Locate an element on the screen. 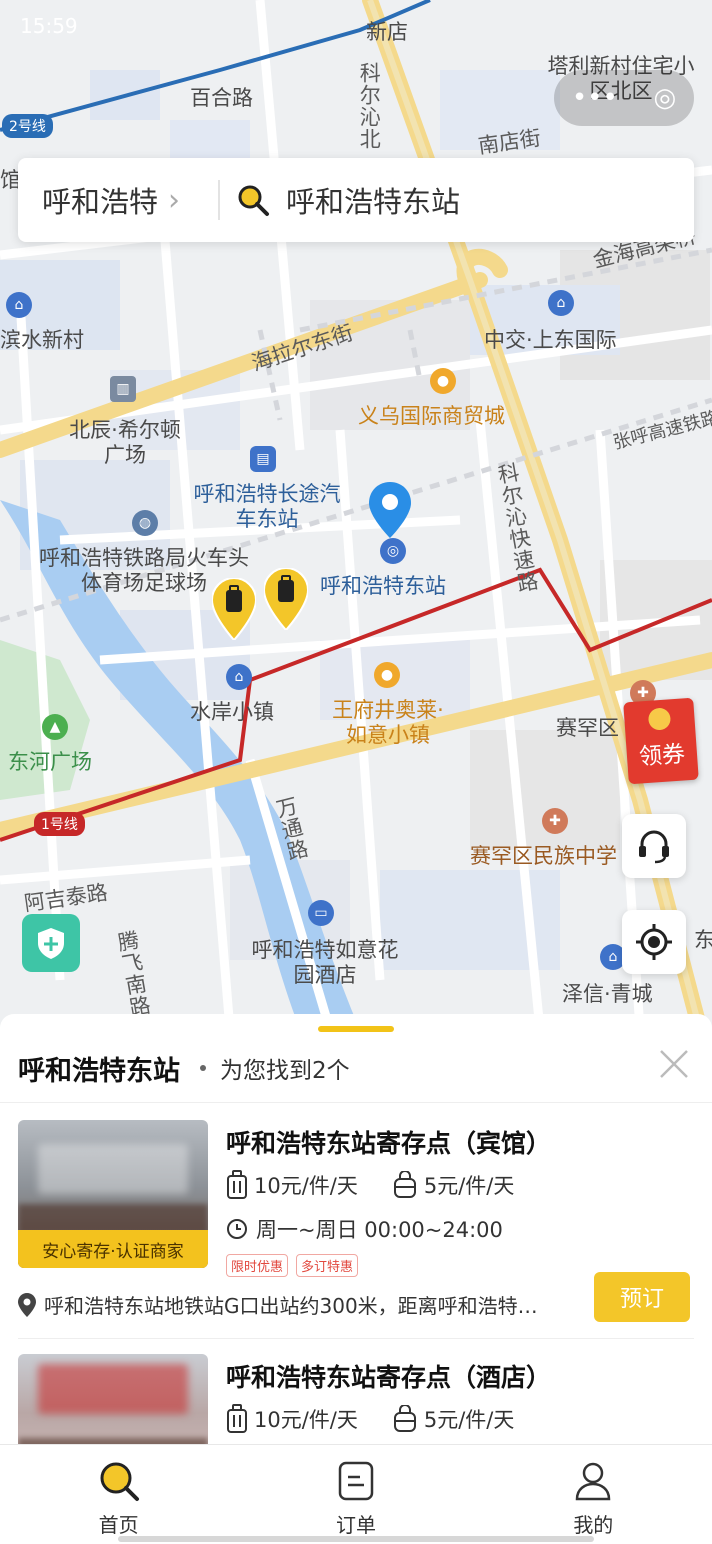 The image size is (712, 1544). shield-plus-icon is located at coordinates (51, 943).